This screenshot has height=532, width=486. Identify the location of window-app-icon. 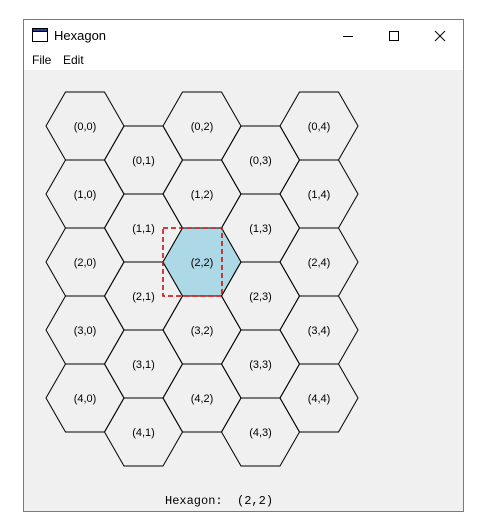
(40, 35).